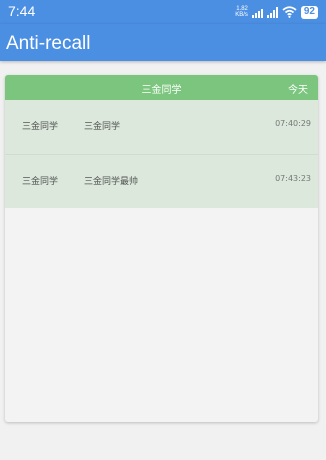 Image resolution: width=326 pixels, height=460 pixels. Describe the element at coordinates (298, 90) in the screenshot. I see `header-date: 今天` at that location.